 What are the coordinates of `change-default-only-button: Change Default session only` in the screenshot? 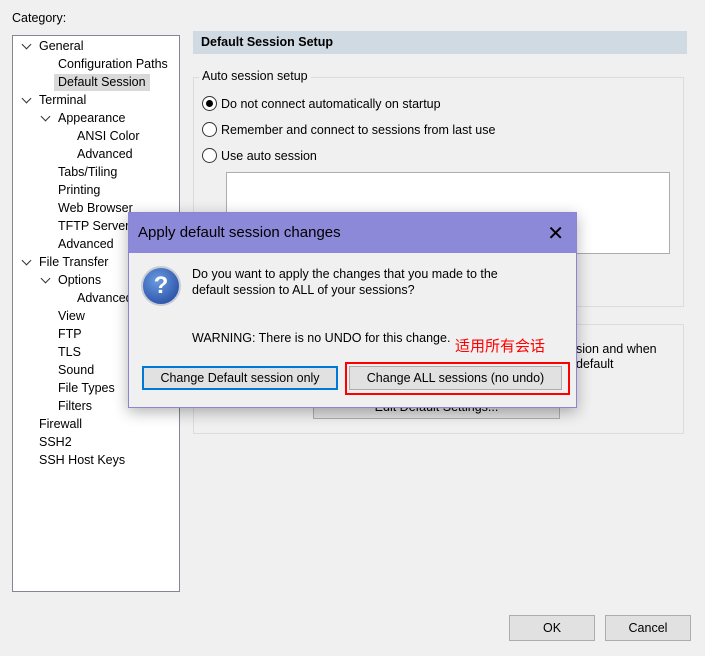 It's located at (240, 378).